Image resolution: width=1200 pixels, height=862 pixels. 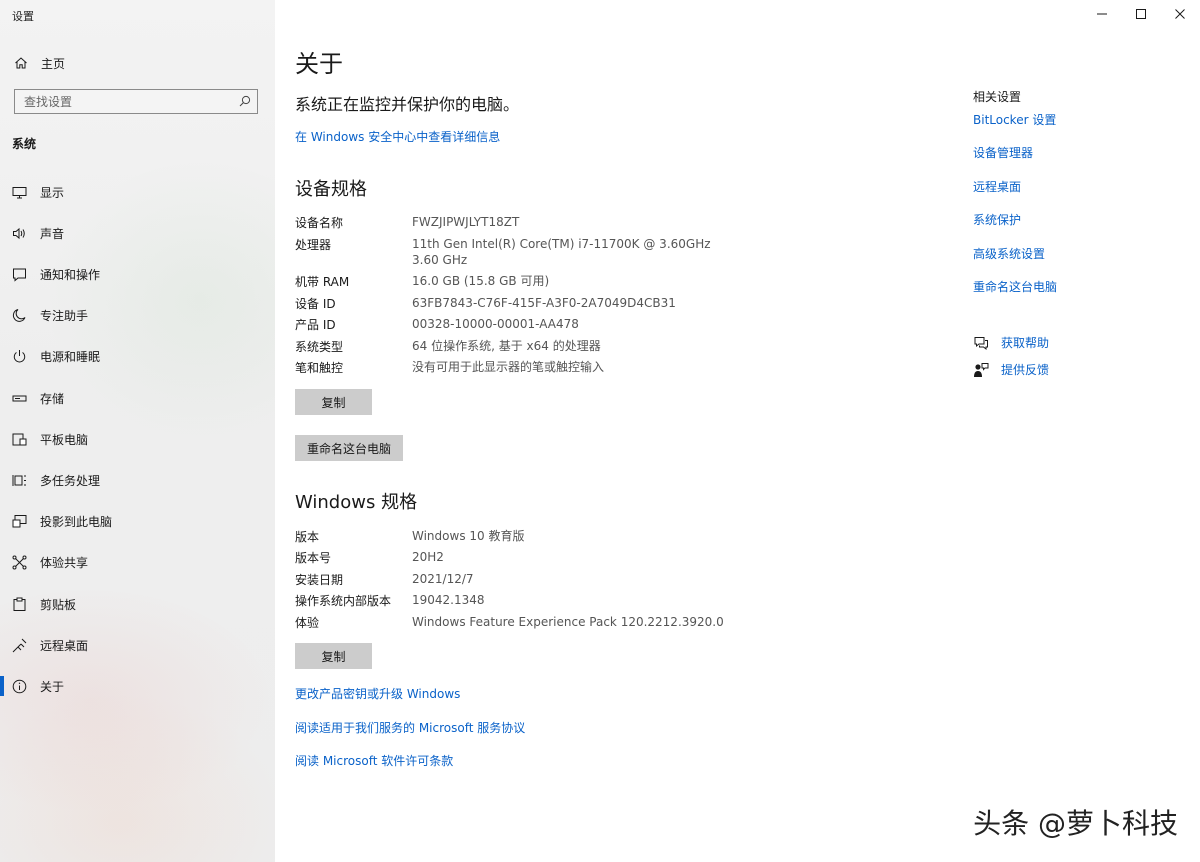 What do you see at coordinates (23, 16) in the screenshot?
I see `window-title: 设置` at bounding box center [23, 16].